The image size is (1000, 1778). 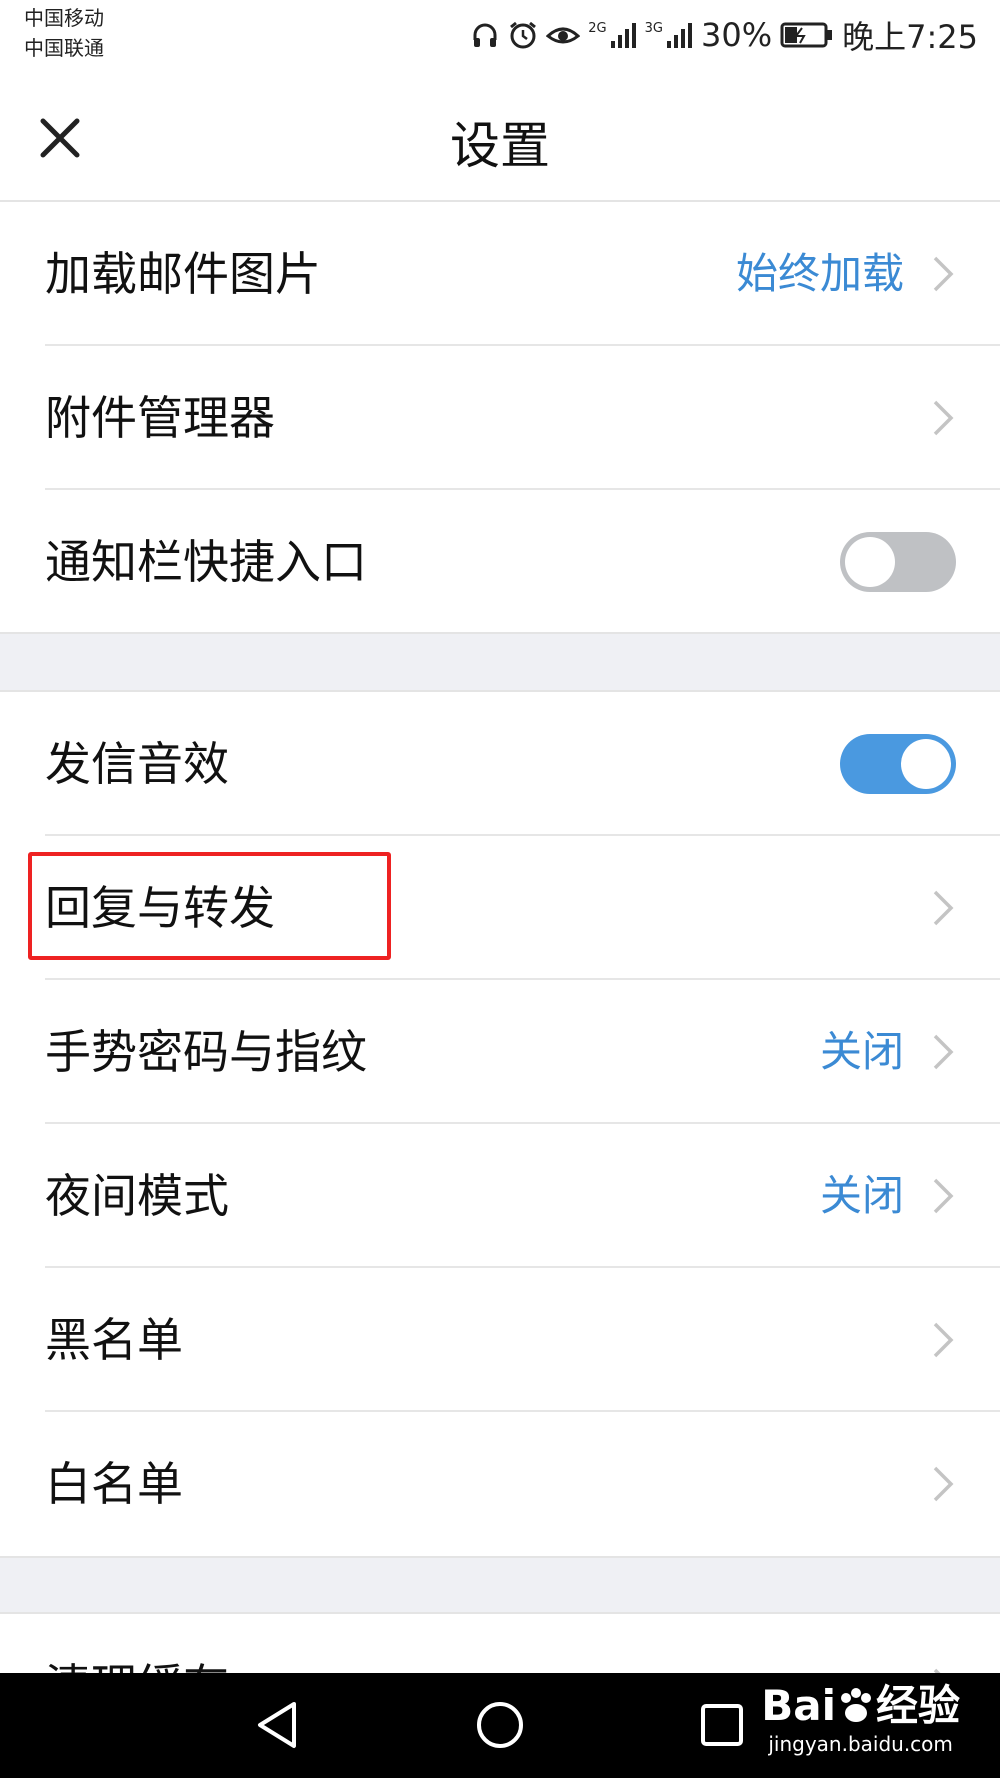 What do you see at coordinates (206, 562) in the screenshot?
I see `setting-label: 通知栏快捷入口` at bounding box center [206, 562].